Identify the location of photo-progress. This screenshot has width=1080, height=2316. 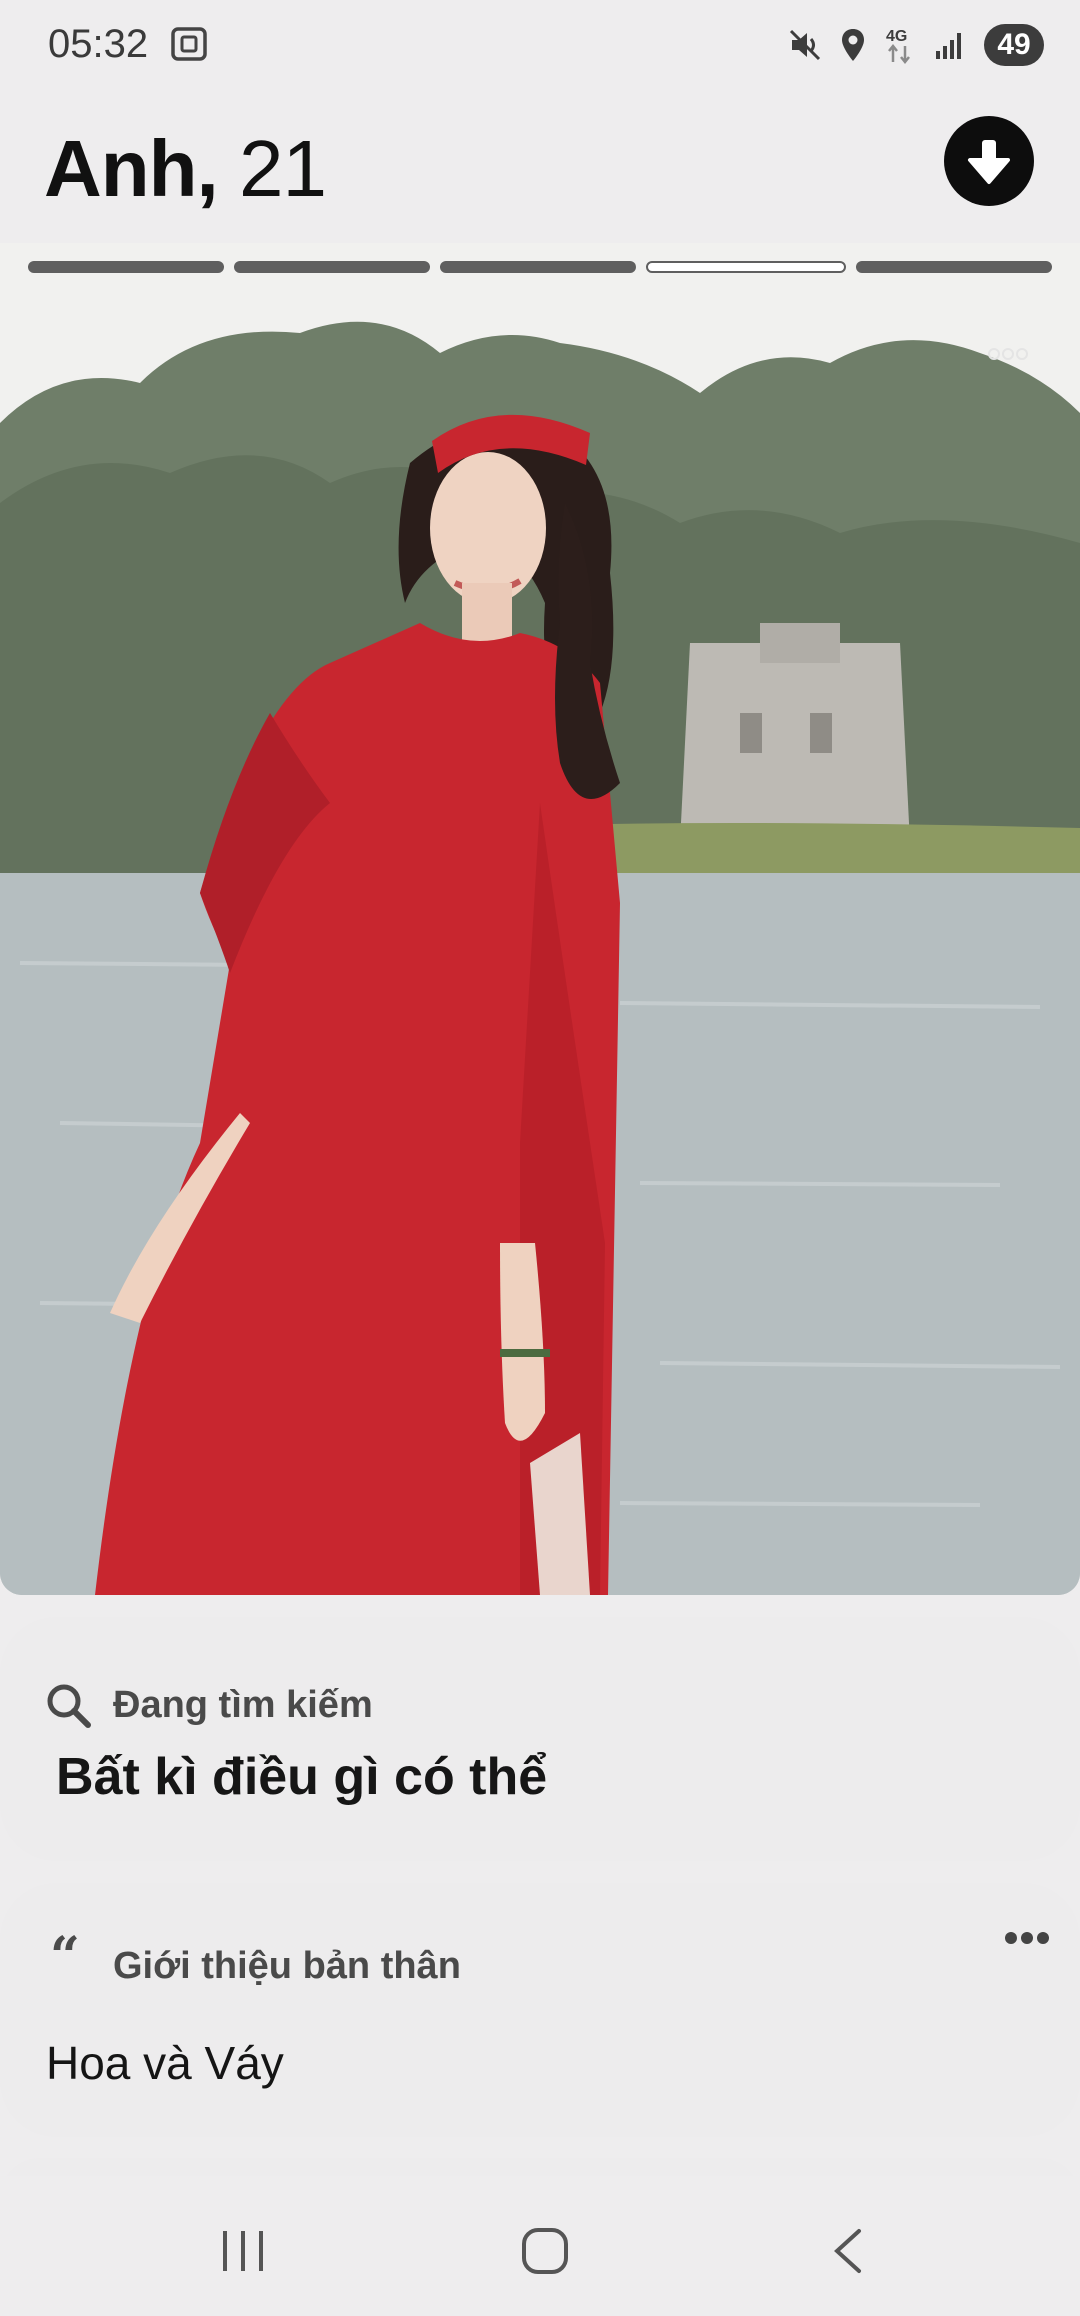
(540, 268).